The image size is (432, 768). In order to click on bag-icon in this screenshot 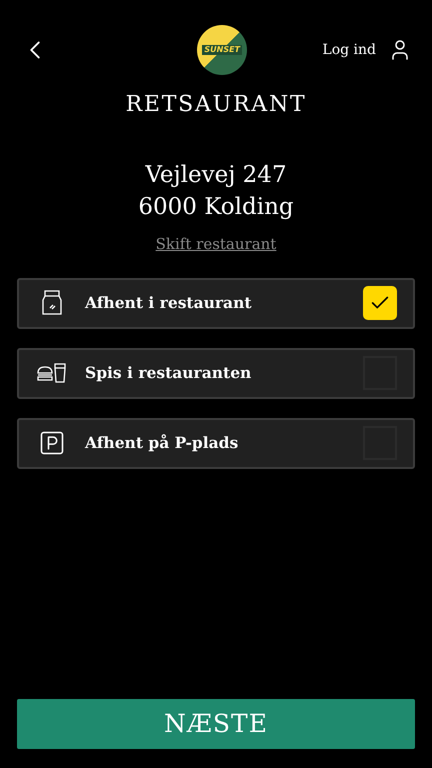, I will do `click(52, 303)`.